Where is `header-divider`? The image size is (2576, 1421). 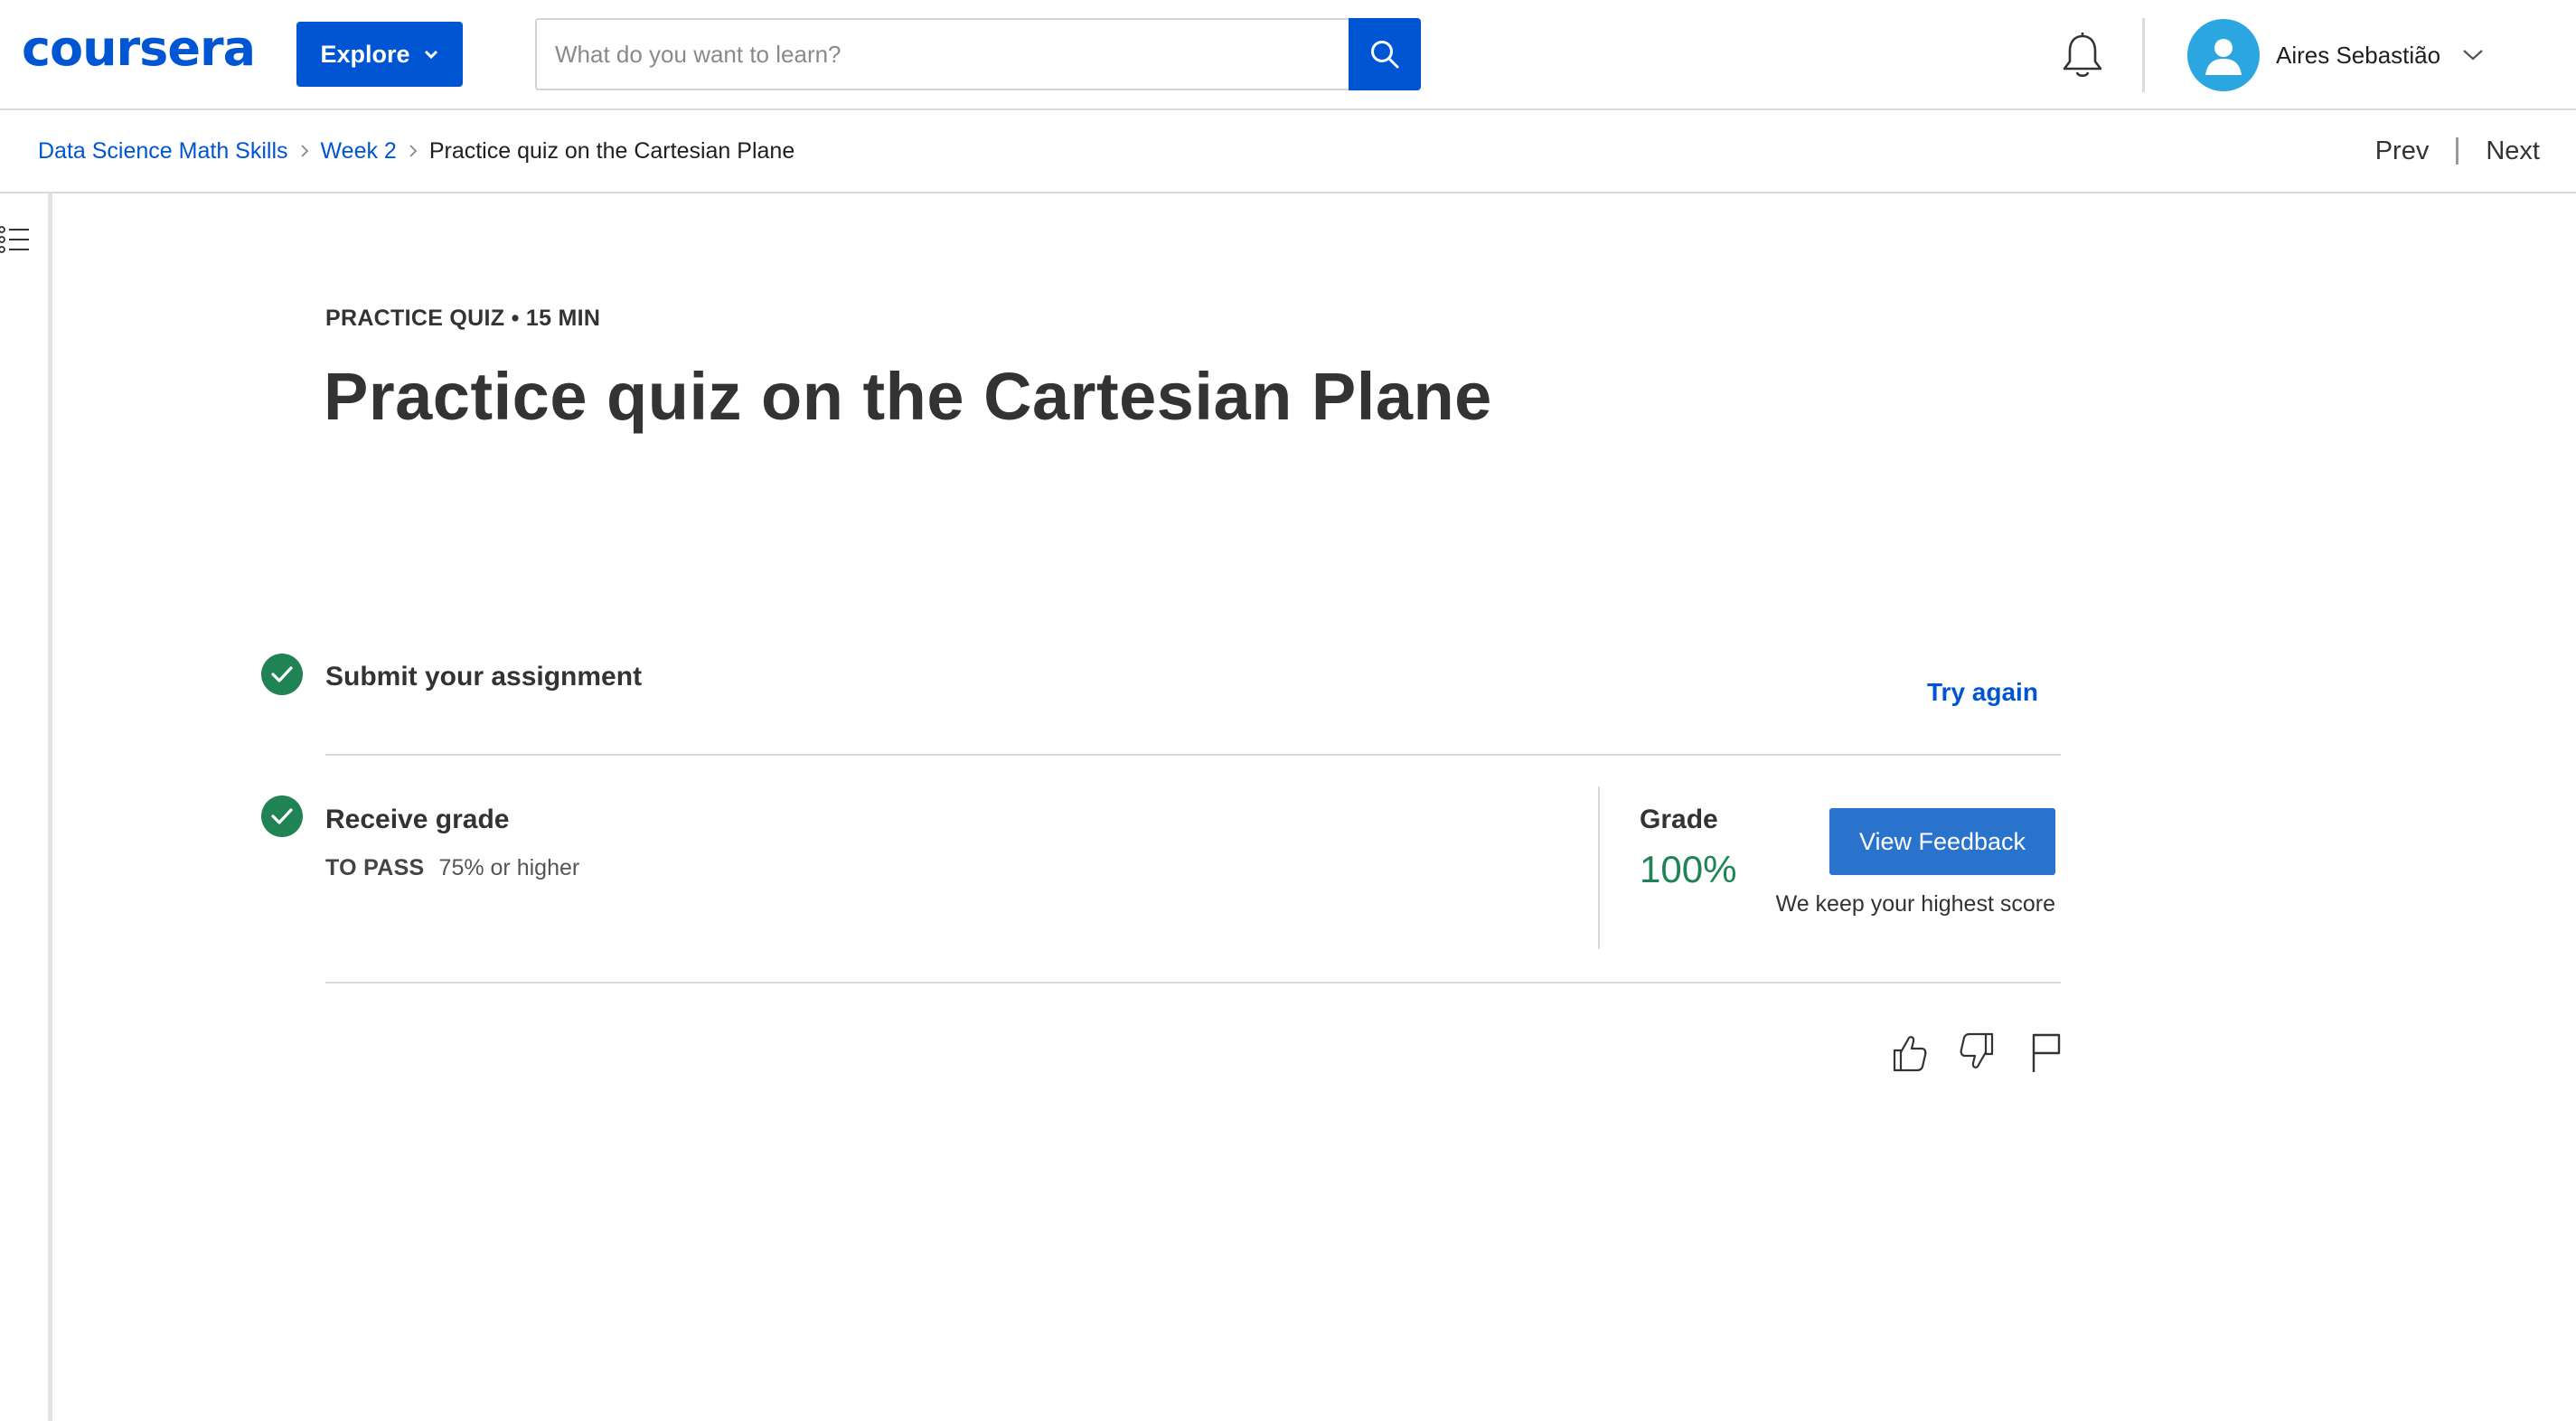 header-divider is located at coordinates (2143, 55).